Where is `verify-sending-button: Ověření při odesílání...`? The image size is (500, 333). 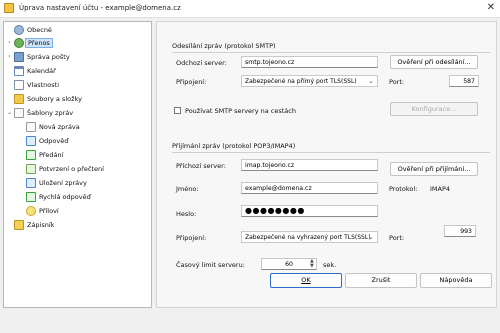 verify-sending-button: Ověření při odesílání... is located at coordinates (434, 62).